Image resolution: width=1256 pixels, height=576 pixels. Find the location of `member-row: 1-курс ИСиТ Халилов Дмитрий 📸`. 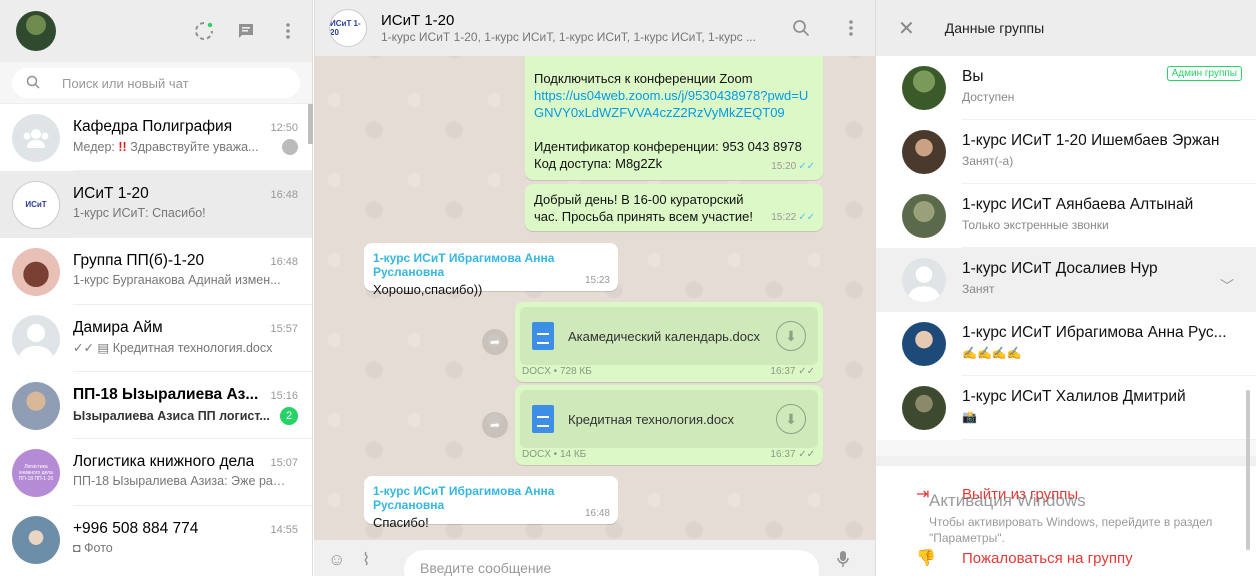

member-row: 1-курс ИСиТ Халилов Дмитрий 📸 is located at coordinates (1066, 408).